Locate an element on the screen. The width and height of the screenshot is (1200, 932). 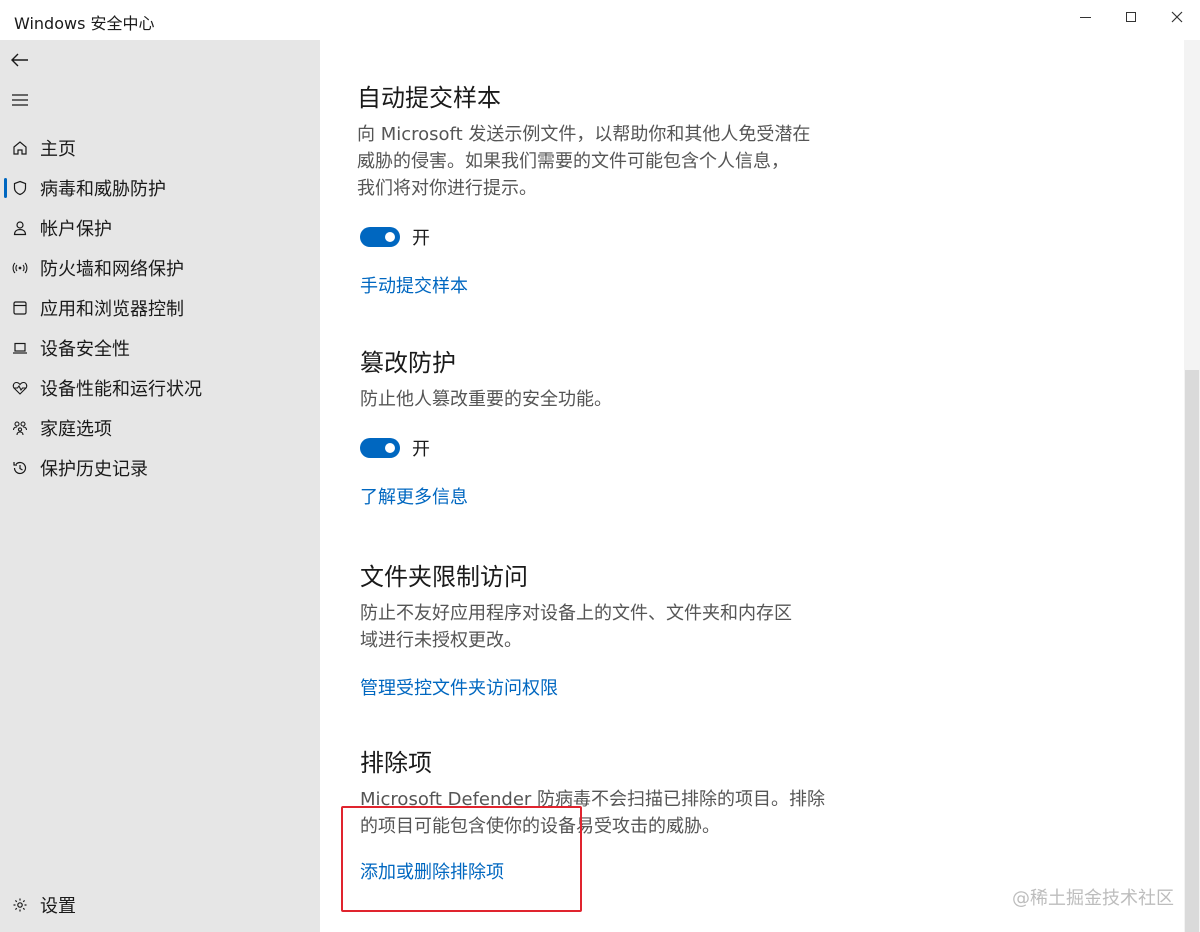
sidebar-item-label: 设备安全性 is located at coordinates (85, 349).